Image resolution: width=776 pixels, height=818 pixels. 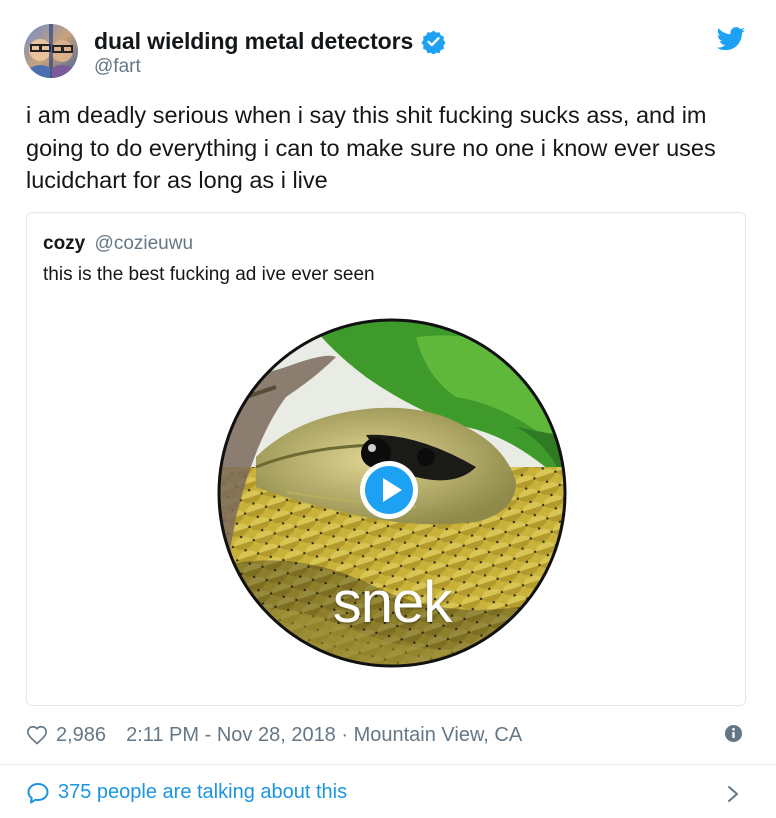 I want to click on speech-bubble-icon, so click(x=38, y=793).